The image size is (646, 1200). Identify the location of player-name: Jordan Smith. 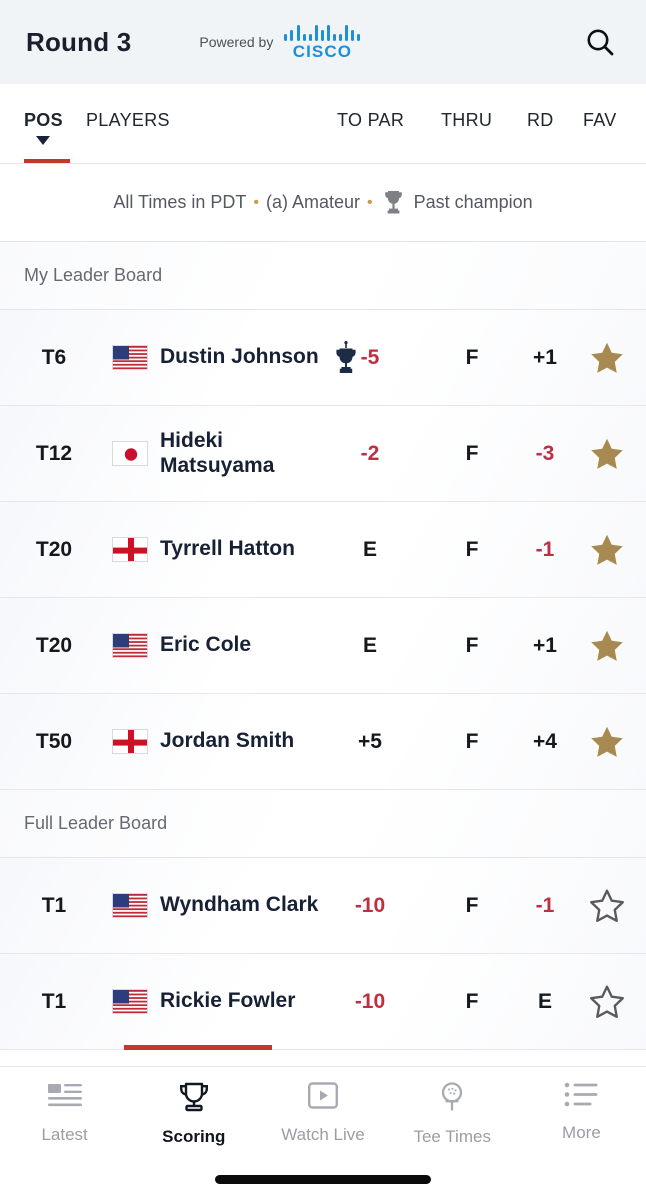
(227, 741).